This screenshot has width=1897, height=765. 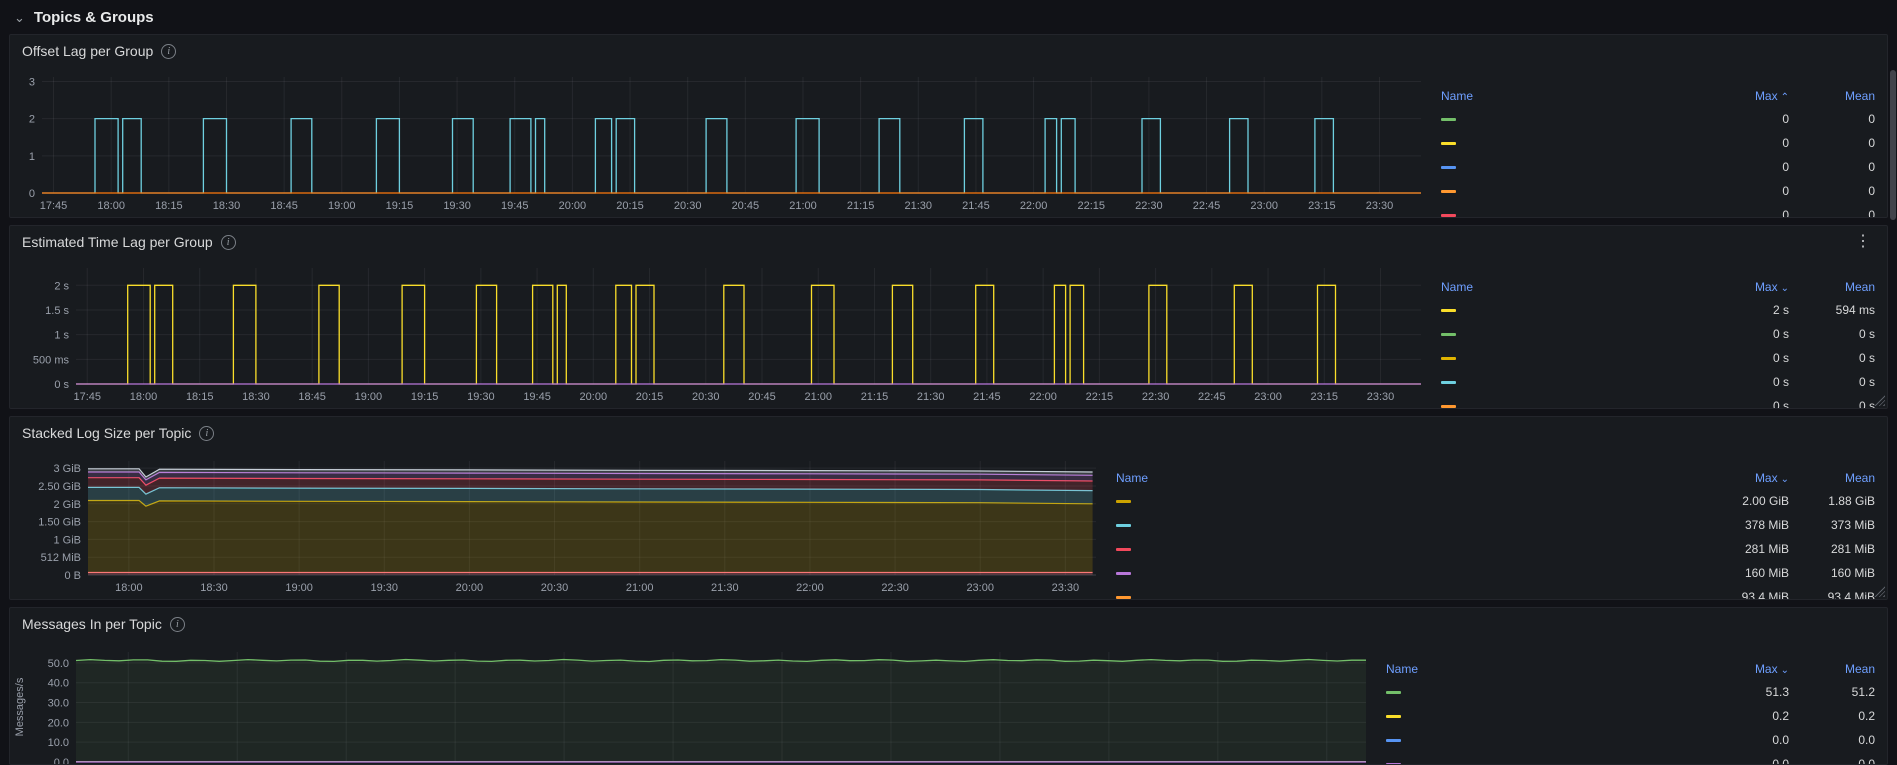 I want to click on svg-text: 20:00, so click(x=470, y=588).